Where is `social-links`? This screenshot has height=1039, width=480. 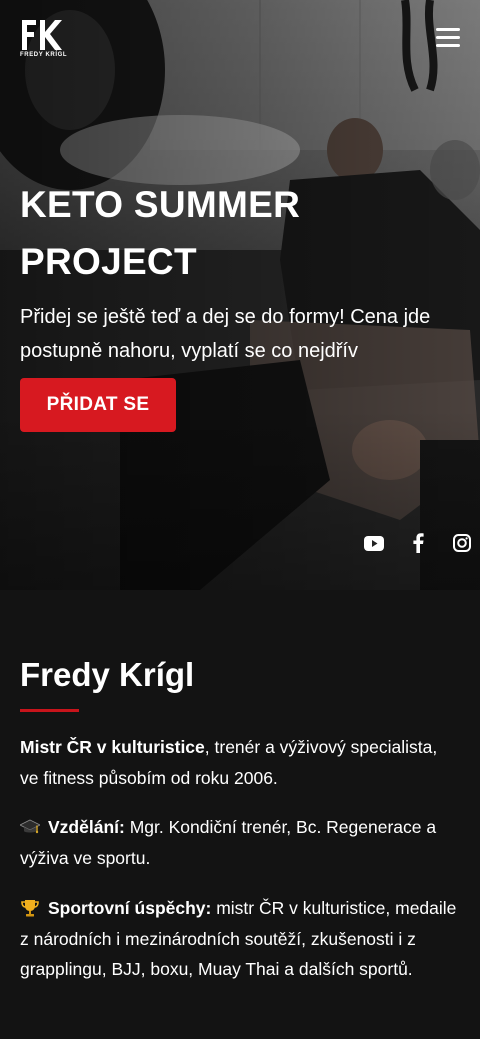 social-links is located at coordinates (416, 543).